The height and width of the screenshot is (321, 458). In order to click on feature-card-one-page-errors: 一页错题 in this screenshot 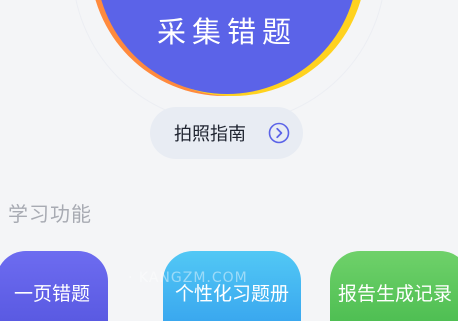, I will do `click(54, 286)`.